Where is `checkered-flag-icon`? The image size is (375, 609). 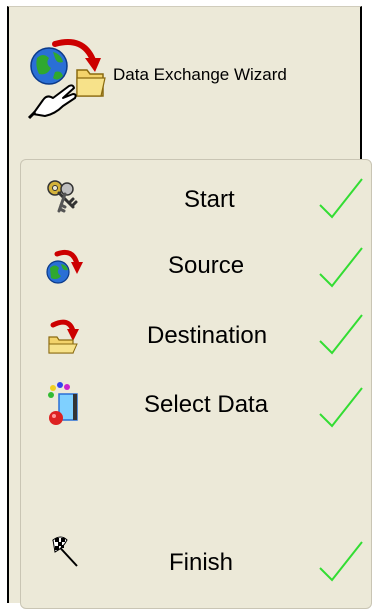
checkered-flag-icon is located at coordinates (65, 551).